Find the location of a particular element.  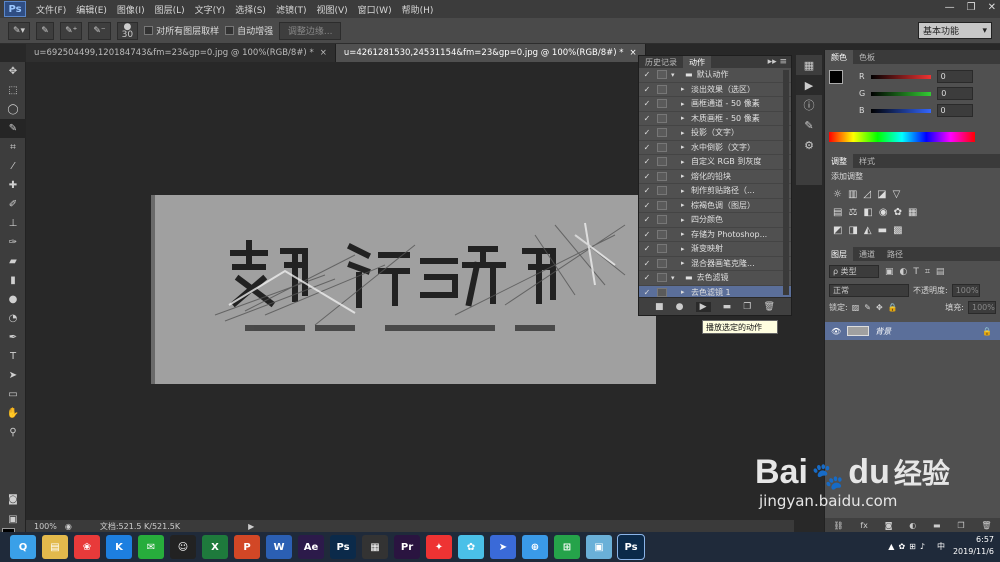

taskbar-app-icon: ➤ is located at coordinates (503, 547).